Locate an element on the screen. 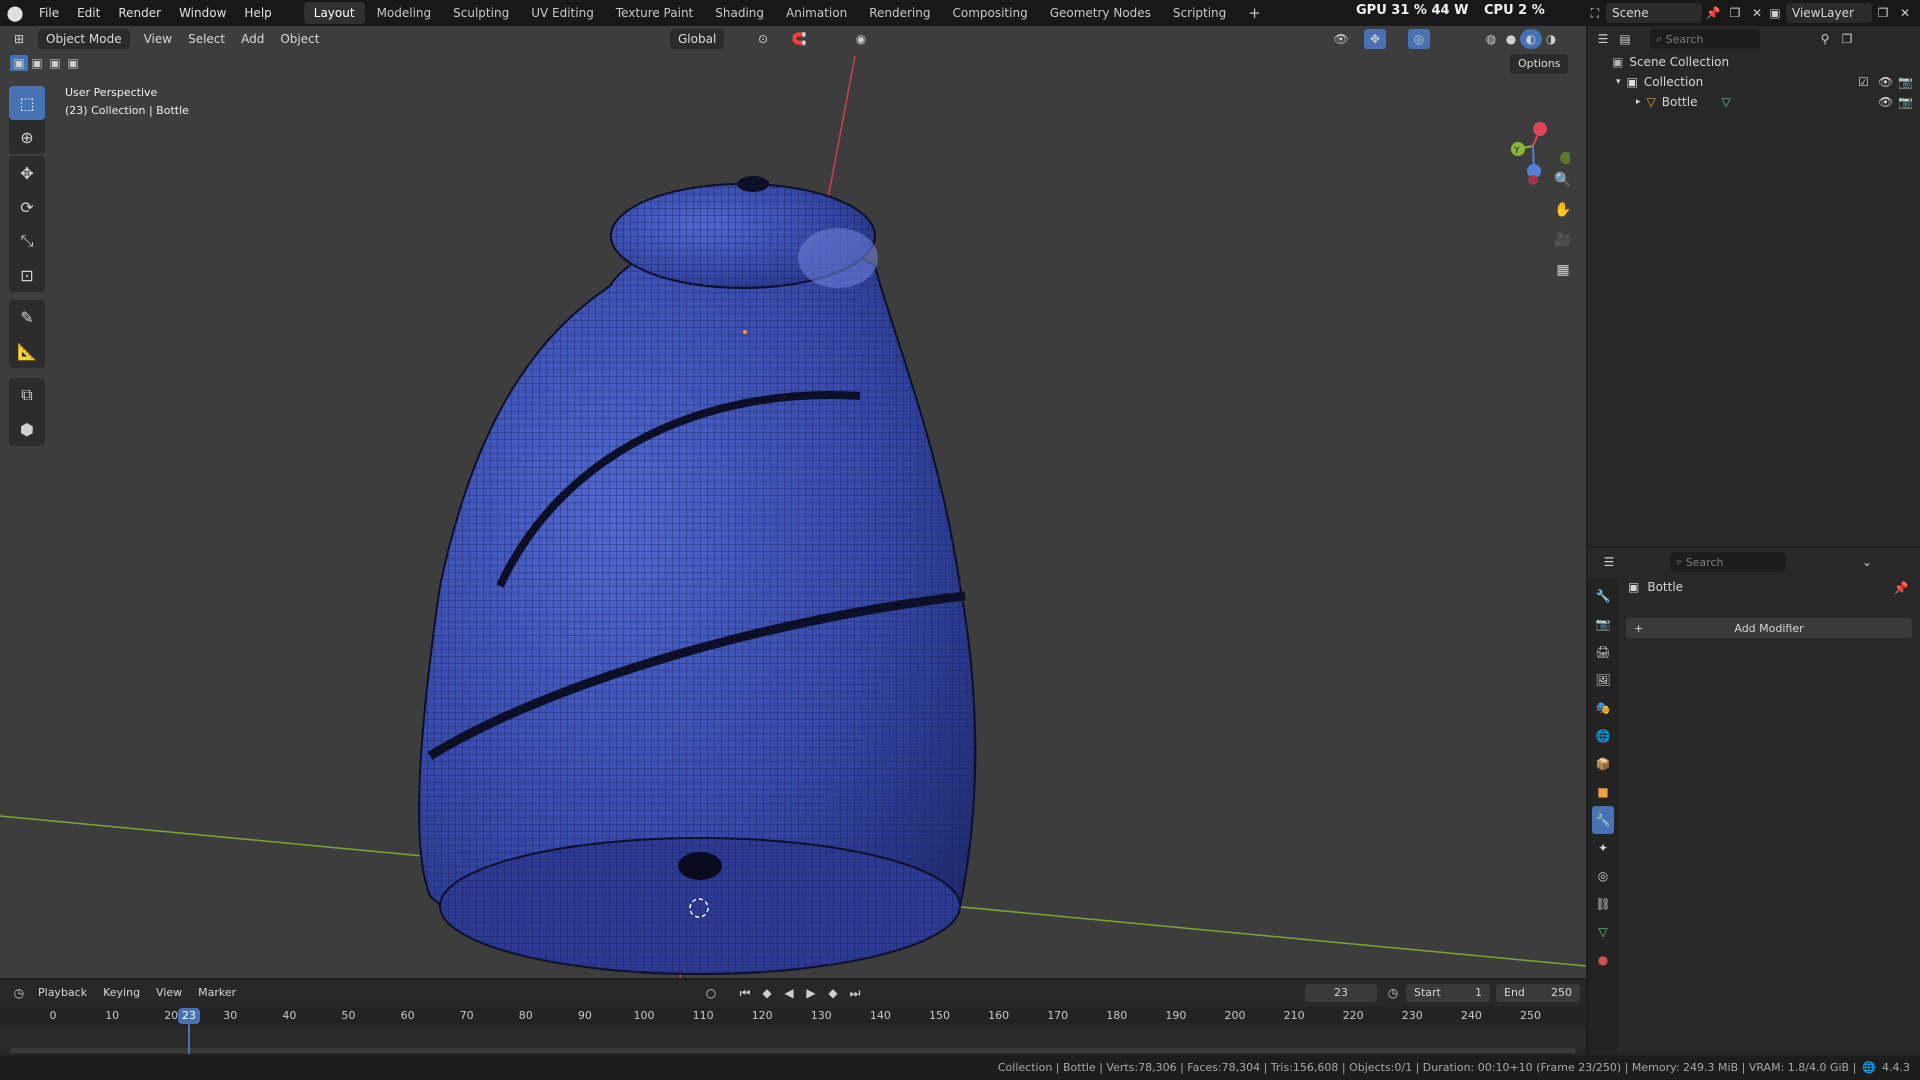  timeline-menu-marker: Marker is located at coordinates (217, 993).